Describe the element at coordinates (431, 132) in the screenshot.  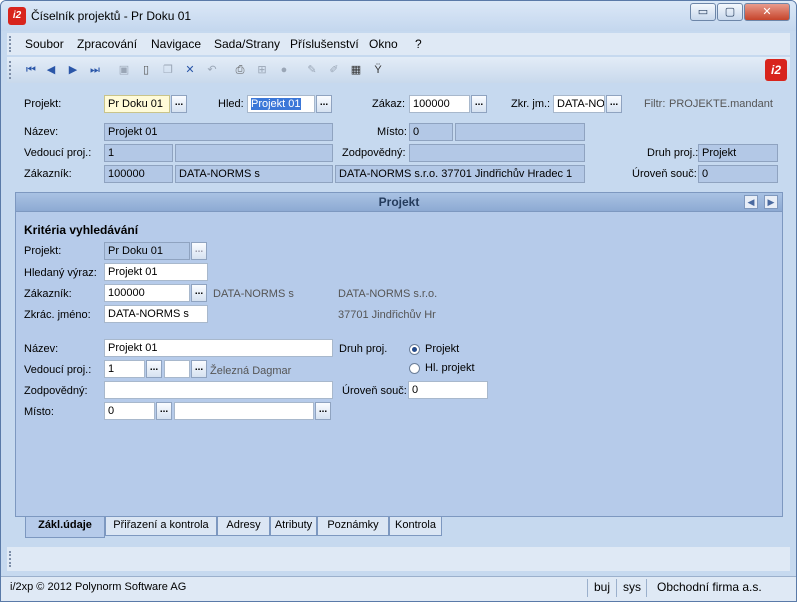
I see `misto-field: 0` at that location.